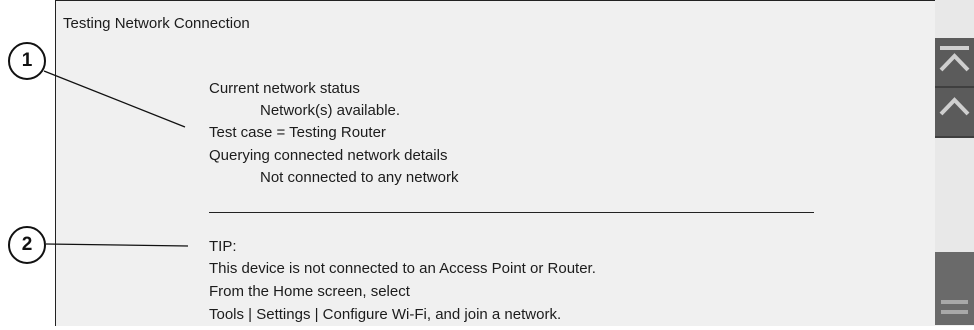 The image size is (974, 330). Describe the element at coordinates (27, 245) in the screenshot. I see `callout-2: 2` at that location.